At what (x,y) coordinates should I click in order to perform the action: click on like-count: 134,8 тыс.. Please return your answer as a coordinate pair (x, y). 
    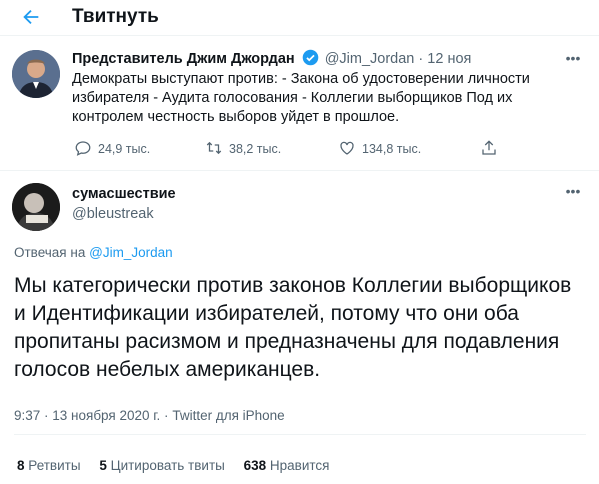
    Looking at the image, I should click on (392, 149).